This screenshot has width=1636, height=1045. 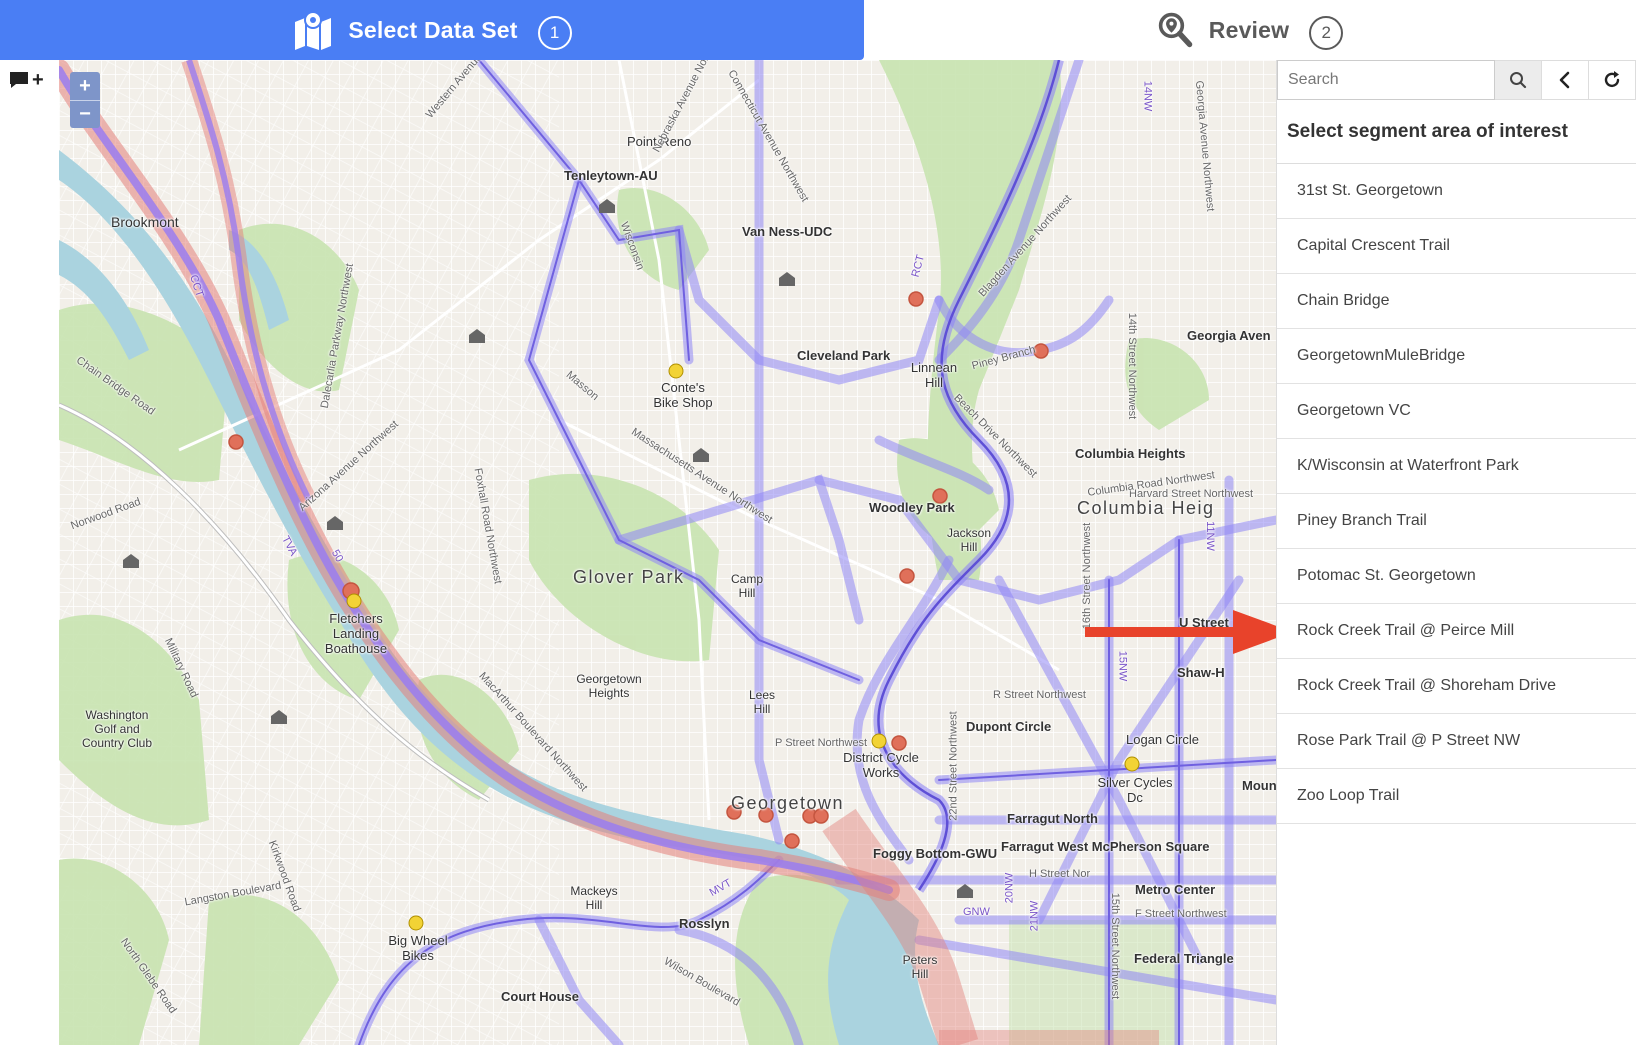 I want to click on segment-item: Rose Park Trail @ P Street NW, so click(x=1456, y=741).